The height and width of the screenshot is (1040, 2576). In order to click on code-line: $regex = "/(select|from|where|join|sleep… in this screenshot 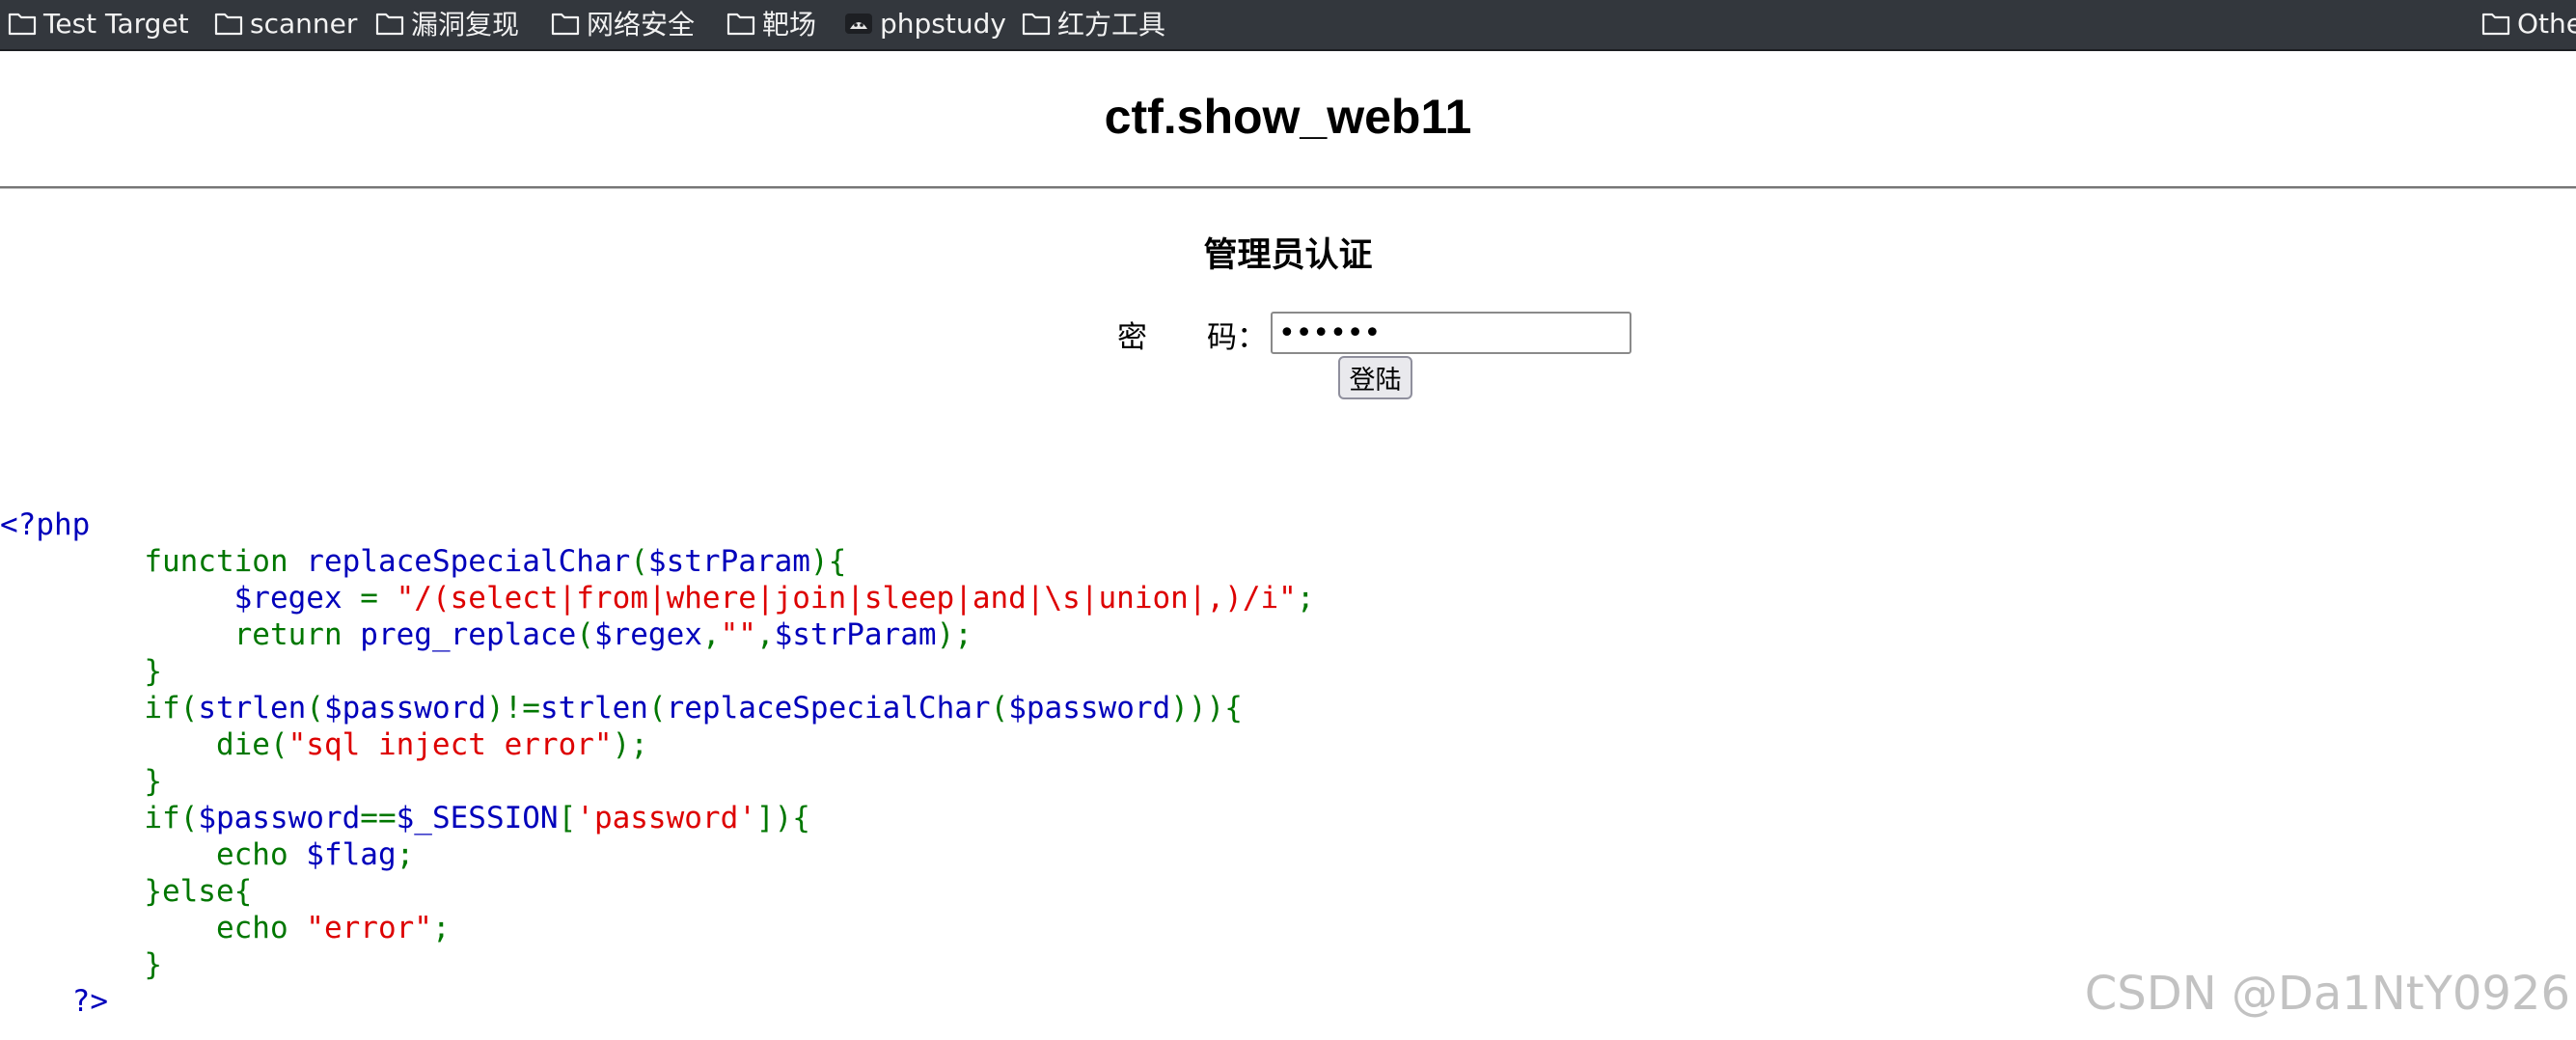, I will do `click(658, 598)`.